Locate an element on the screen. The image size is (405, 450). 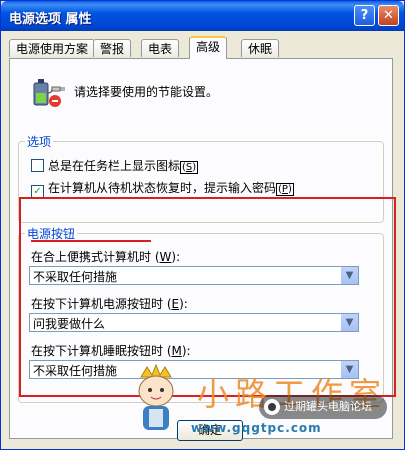
option-show-tray-icon: 总是在任务栏上显示图标 (S) is located at coordinates (115, 165).